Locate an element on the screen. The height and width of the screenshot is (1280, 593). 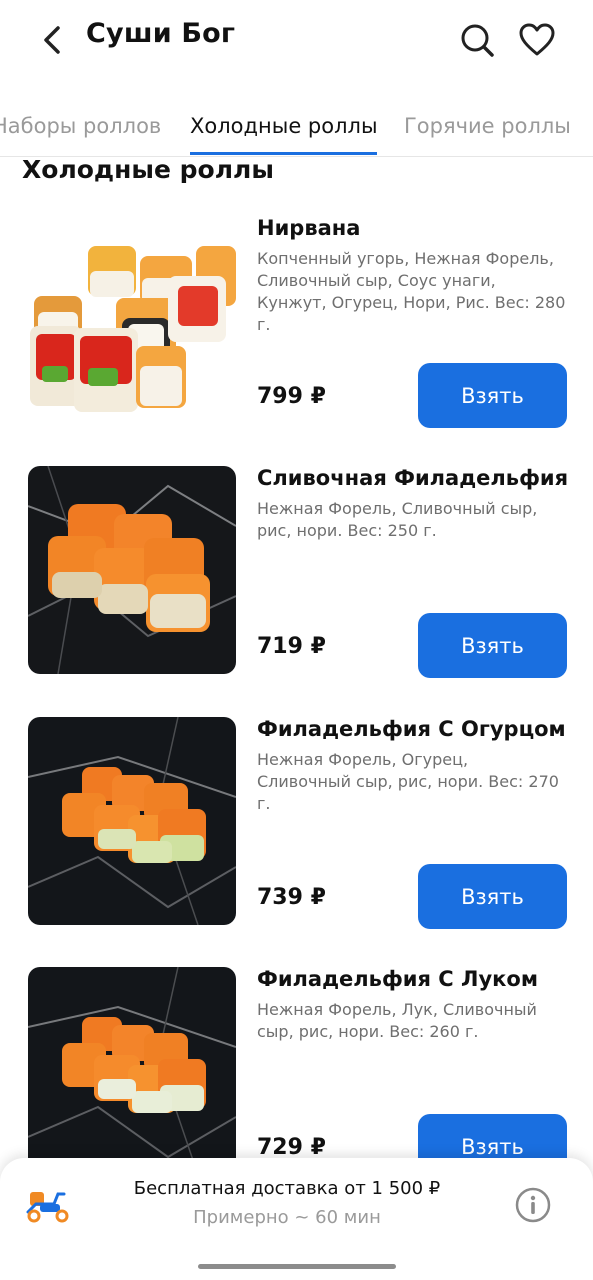
tab-cold-rolls: Холодные роллы is located at coordinates (284, 126).